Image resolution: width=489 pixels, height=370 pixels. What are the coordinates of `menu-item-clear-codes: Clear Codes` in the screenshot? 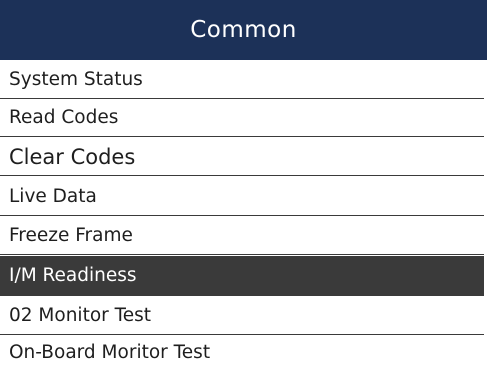 It's located at (242, 157).